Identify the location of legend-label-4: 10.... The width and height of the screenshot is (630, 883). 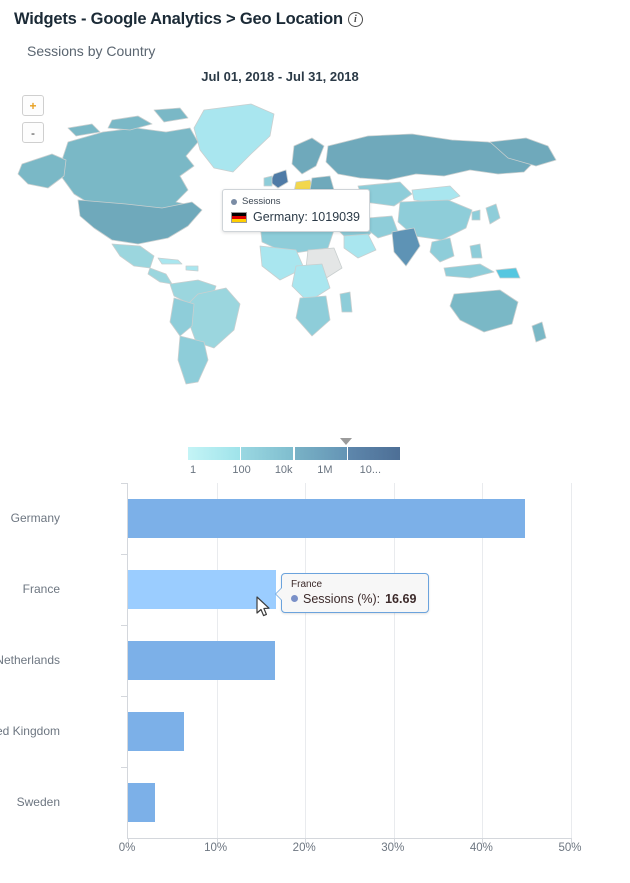
(370, 470).